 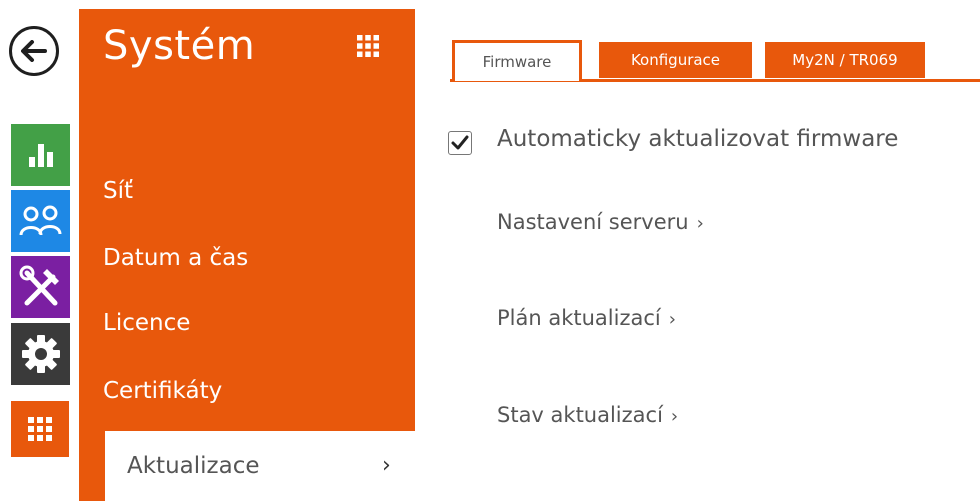 I want to click on link-update-plan: Plán aktualizací ›, so click(x=586, y=318).